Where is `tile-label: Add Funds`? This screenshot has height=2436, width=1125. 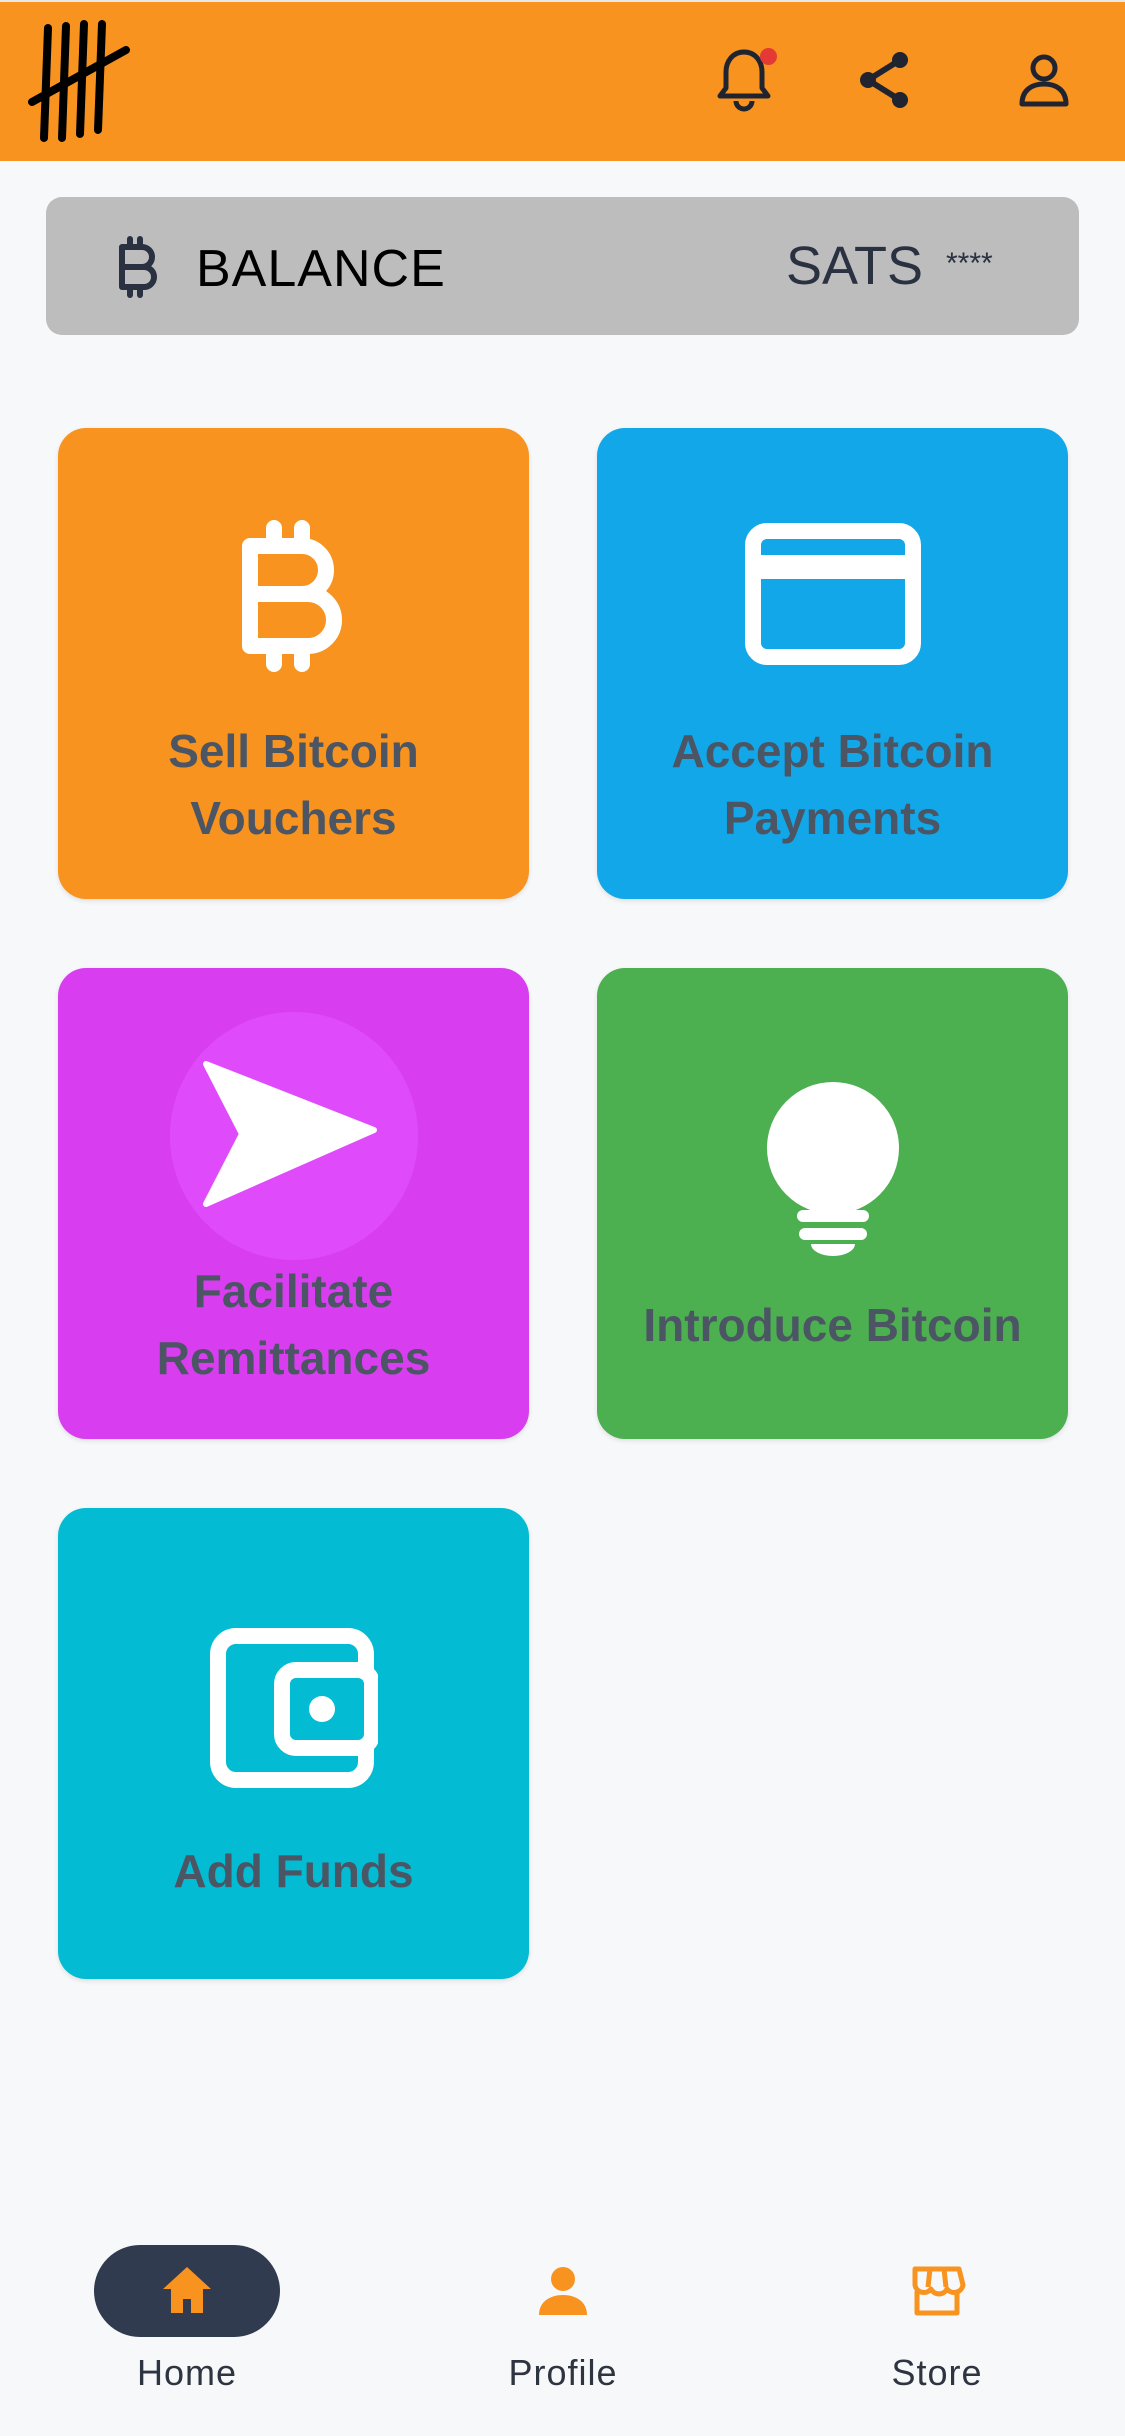
tile-label: Add Funds is located at coordinates (293, 1871).